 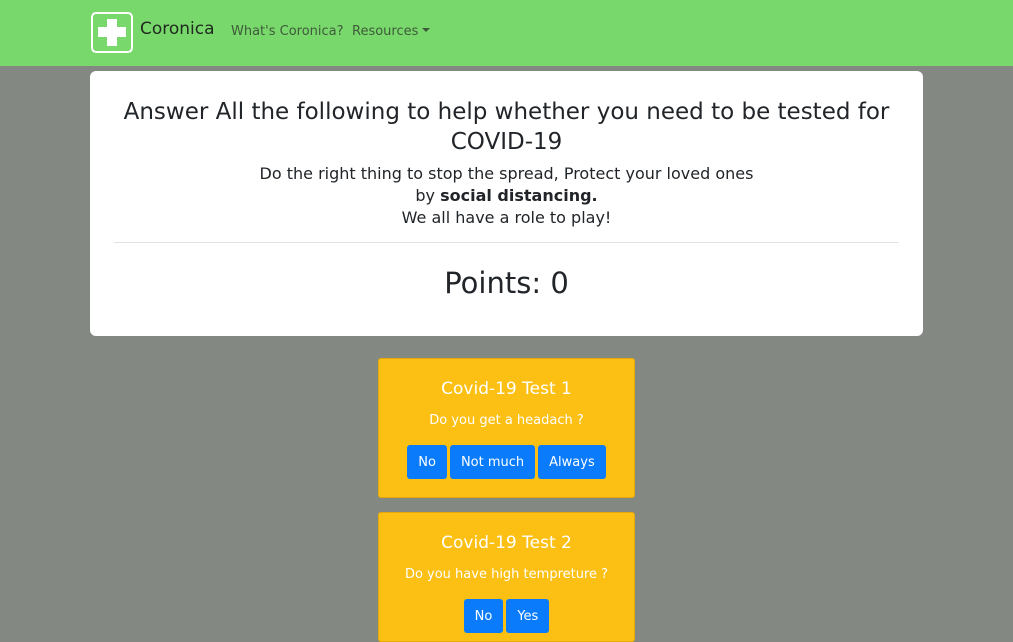 I want to click on nav-resources-label: Resources, so click(x=385, y=31).